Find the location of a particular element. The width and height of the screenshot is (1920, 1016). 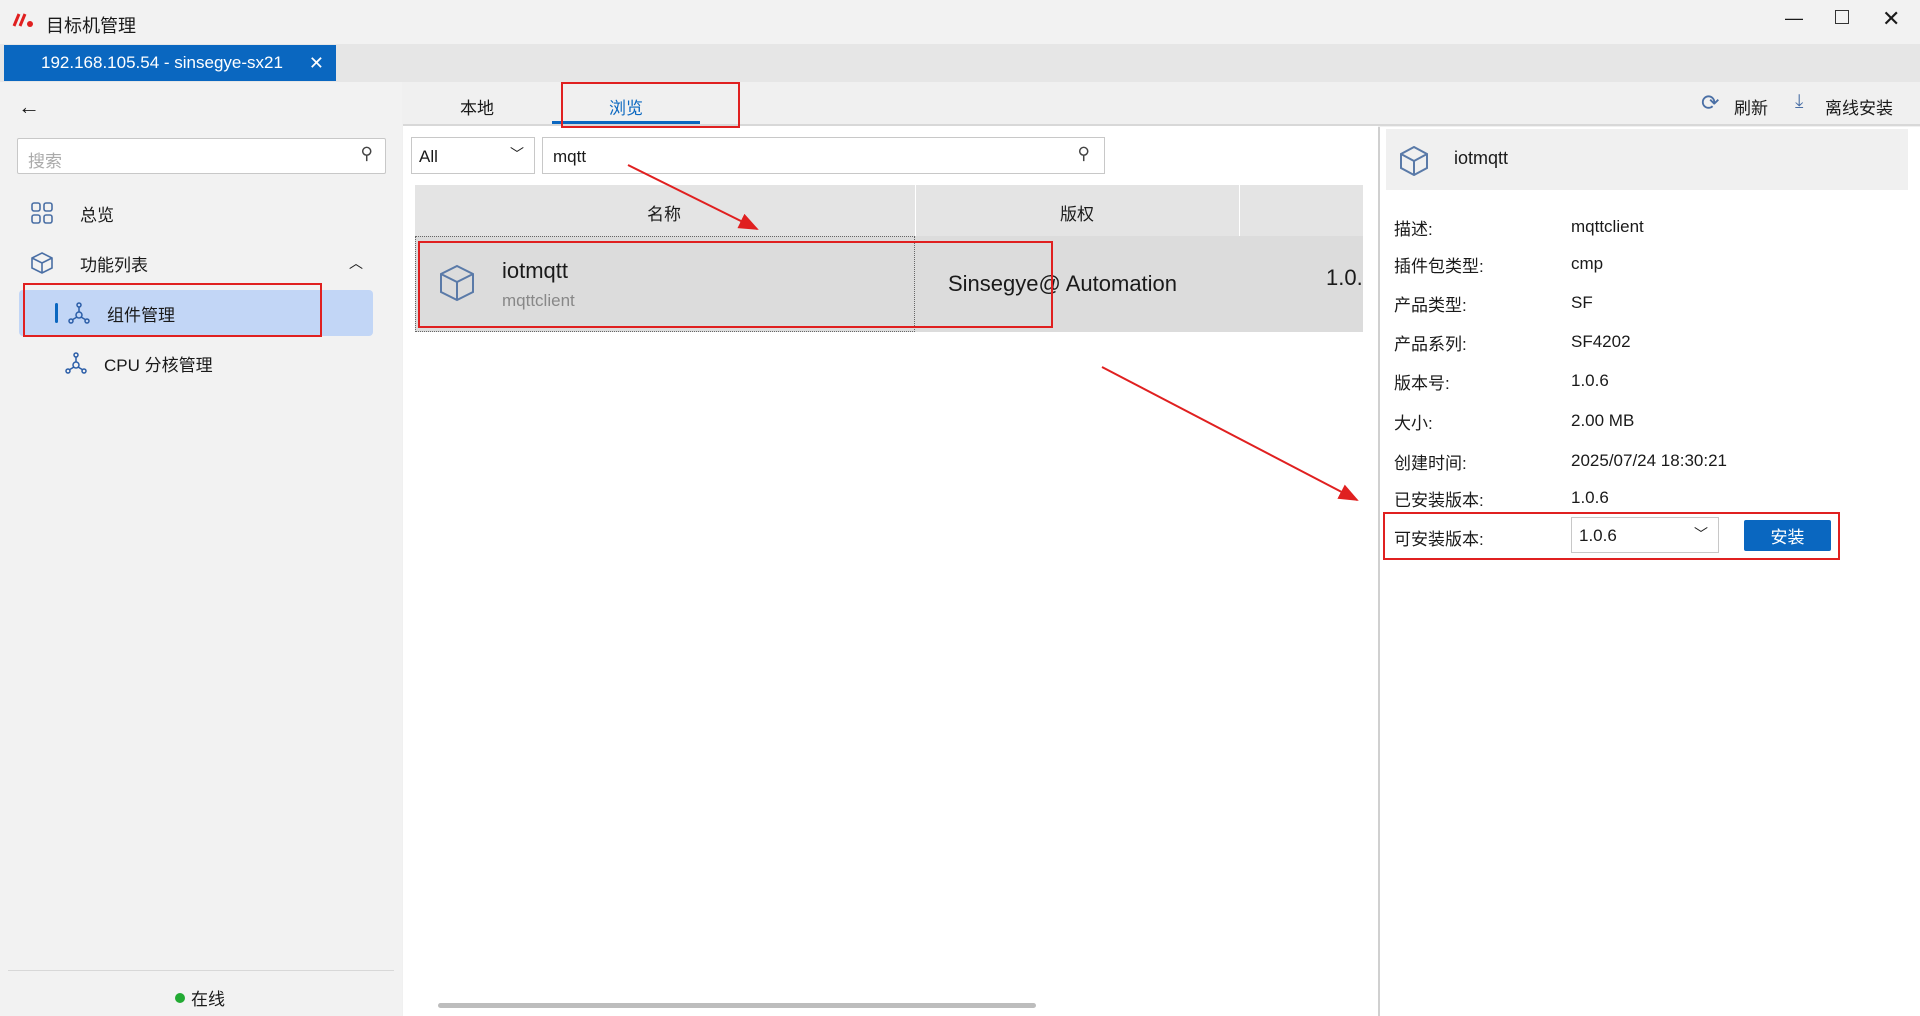

back-arrow-icon: ← is located at coordinates (29, 107).